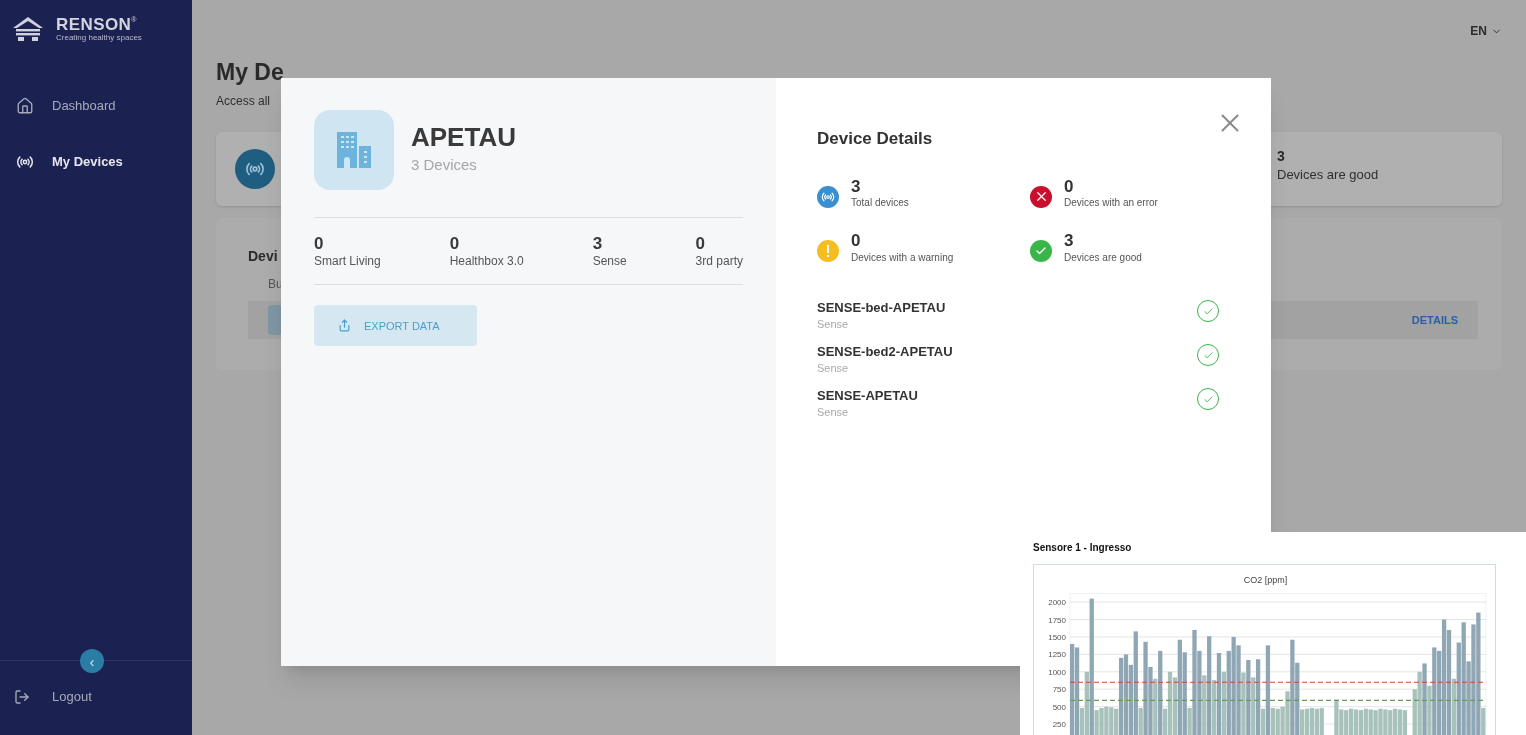 The height and width of the screenshot is (735, 1526). I want to click on device-name: SENSE-bed2-APETAU, so click(885, 352).